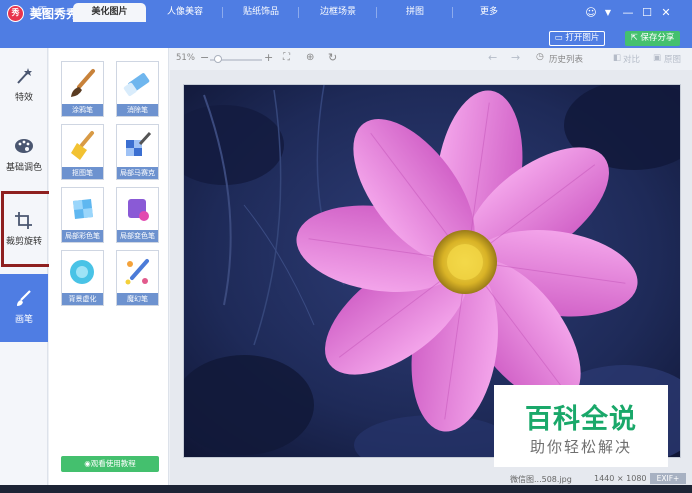  Describe the element at coordinates (657, 38) in the screenshot. I see `save-share-label: 保存分享` at that location.